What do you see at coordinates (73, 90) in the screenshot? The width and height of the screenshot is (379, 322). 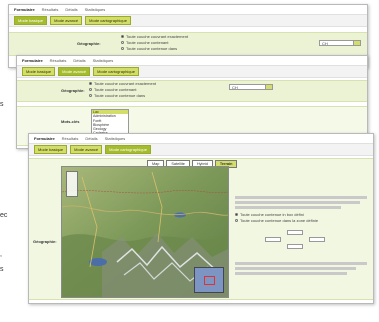 I see `panel2-geo-label: Géographie:` at bounding box center [73, 90].